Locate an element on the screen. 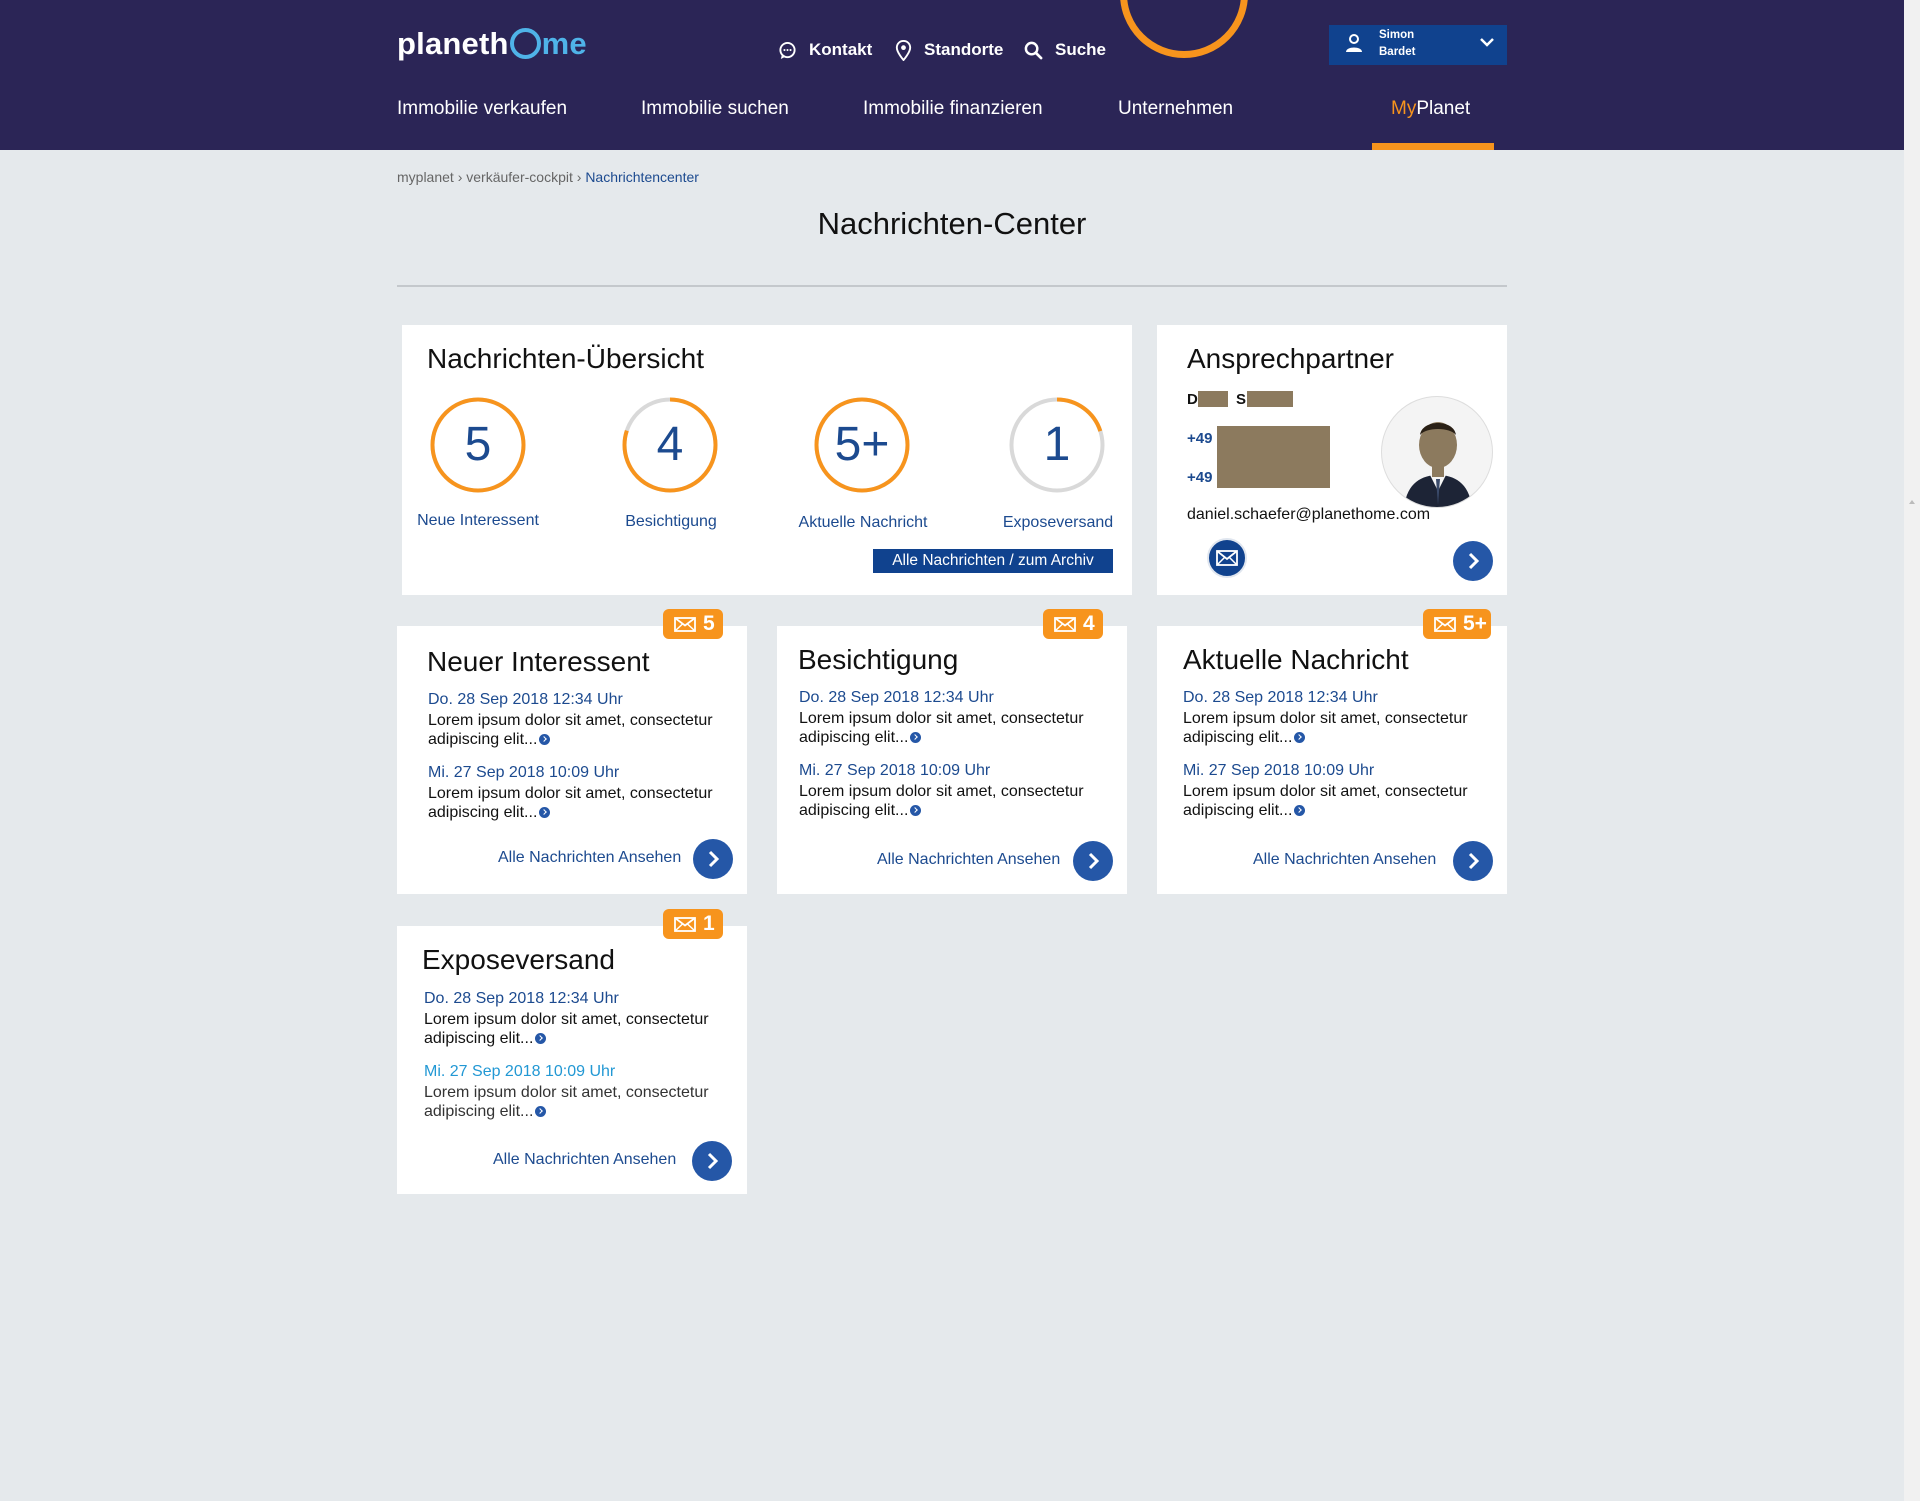 Image resolution: width=1920 pixels, height=1501 pixels. page-title: Nachrichten-Center is located at coordinates (952, 223).